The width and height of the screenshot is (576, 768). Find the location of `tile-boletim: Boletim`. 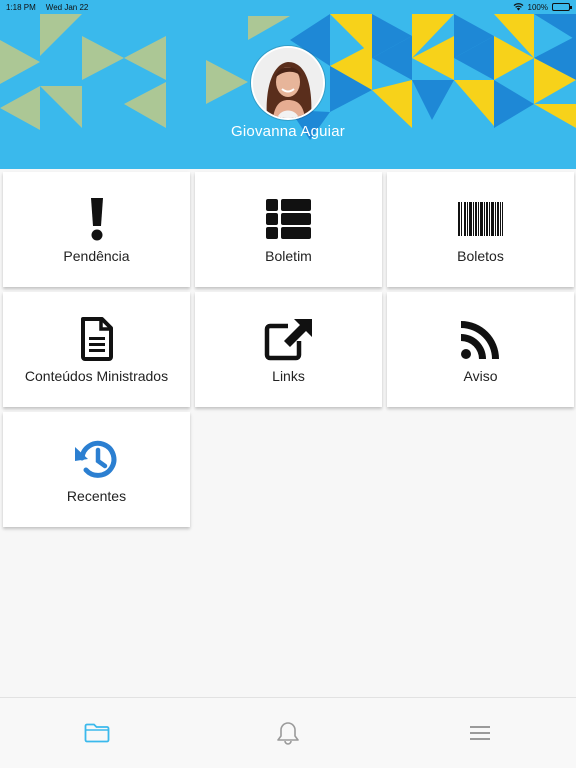

tile-boletim: Boletim is located at coordinates (288, 229).